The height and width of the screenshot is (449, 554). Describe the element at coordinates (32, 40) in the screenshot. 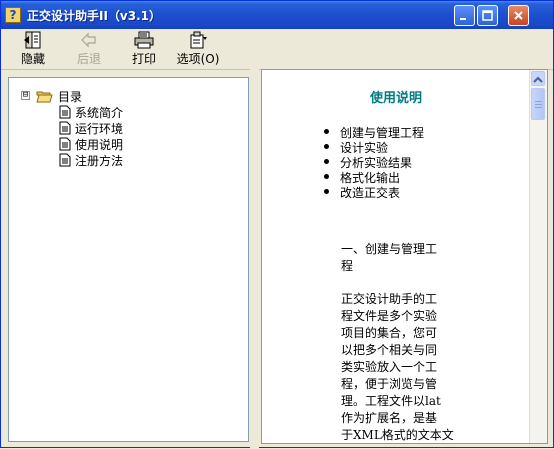

I see `hide-pane-icon` at that location.